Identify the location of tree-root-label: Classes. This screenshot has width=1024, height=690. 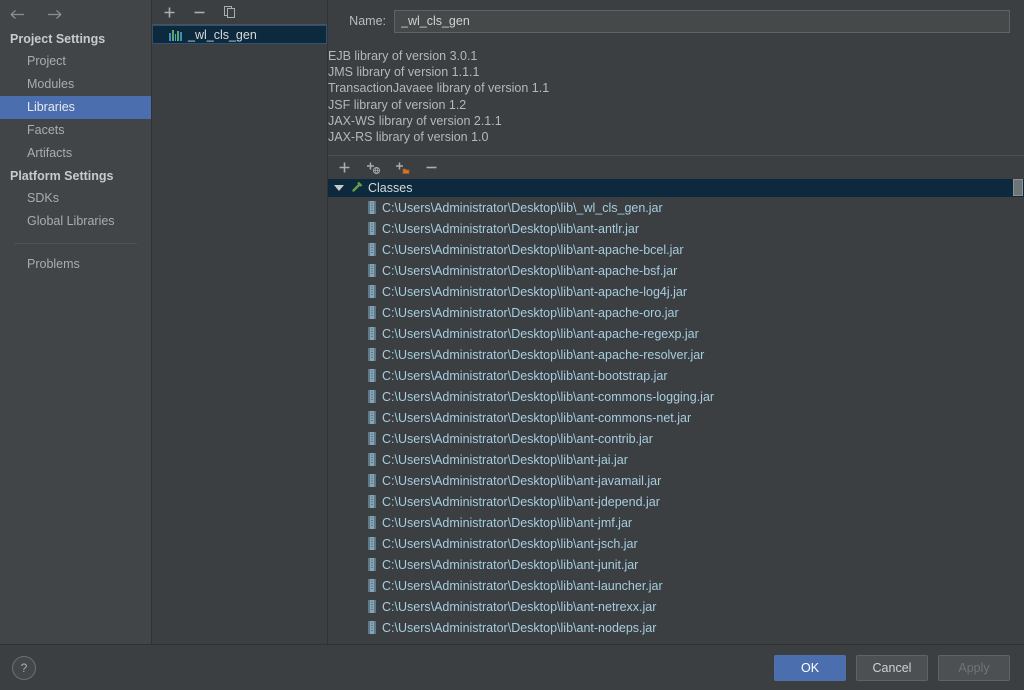
(390, 188).